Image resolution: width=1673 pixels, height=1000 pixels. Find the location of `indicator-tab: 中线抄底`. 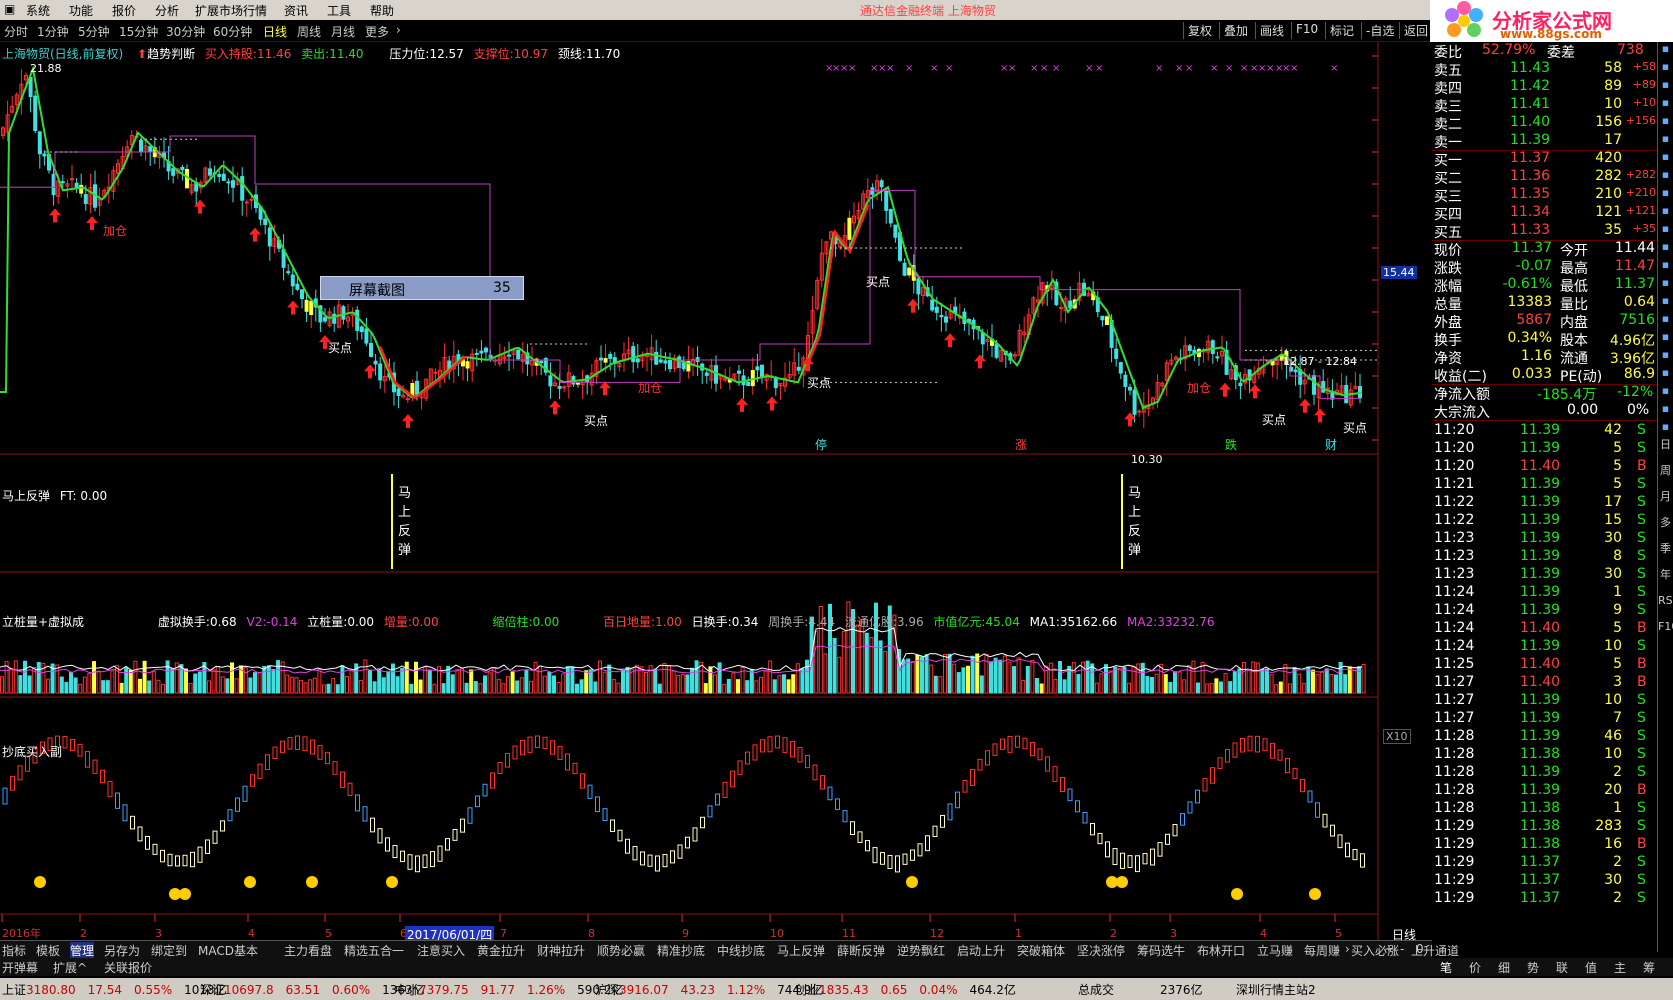

indicator-tab: 中线抄底 is located at coordinates (741, 950).